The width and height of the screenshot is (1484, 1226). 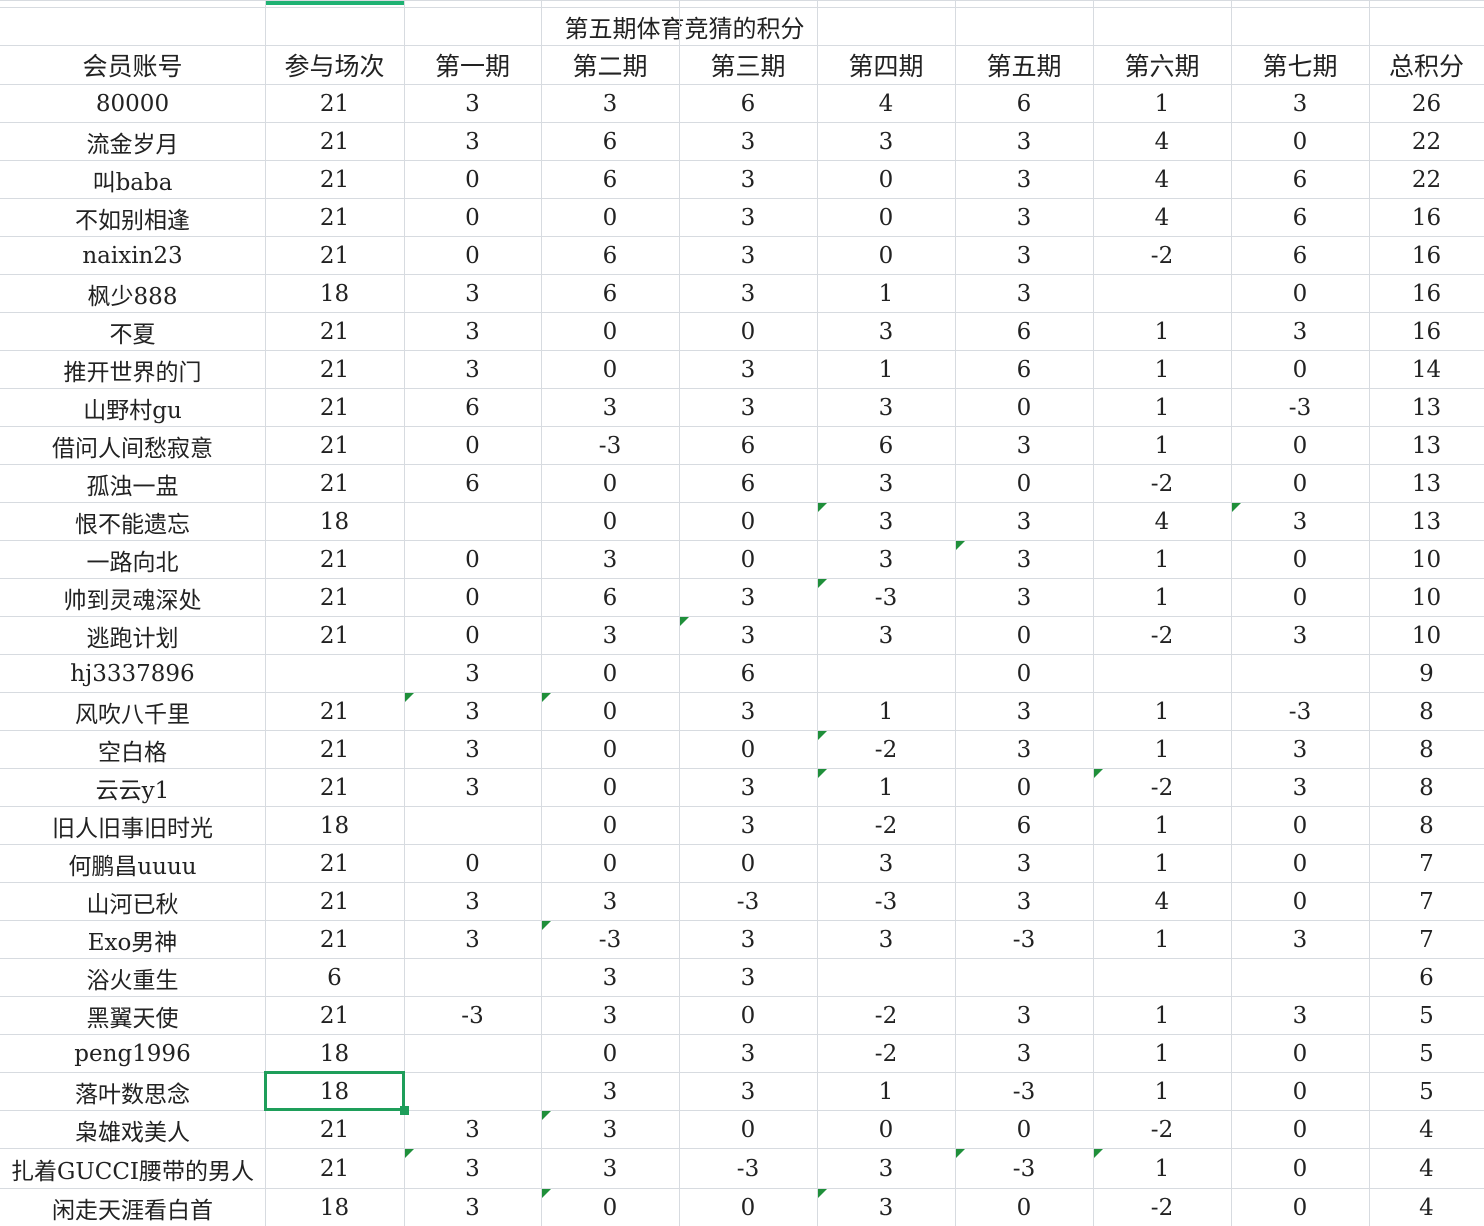 What do you see at coordinates (472, 65) in the screenshot?
I see `header-cell: 第一期` at bounding box center [472, 65].